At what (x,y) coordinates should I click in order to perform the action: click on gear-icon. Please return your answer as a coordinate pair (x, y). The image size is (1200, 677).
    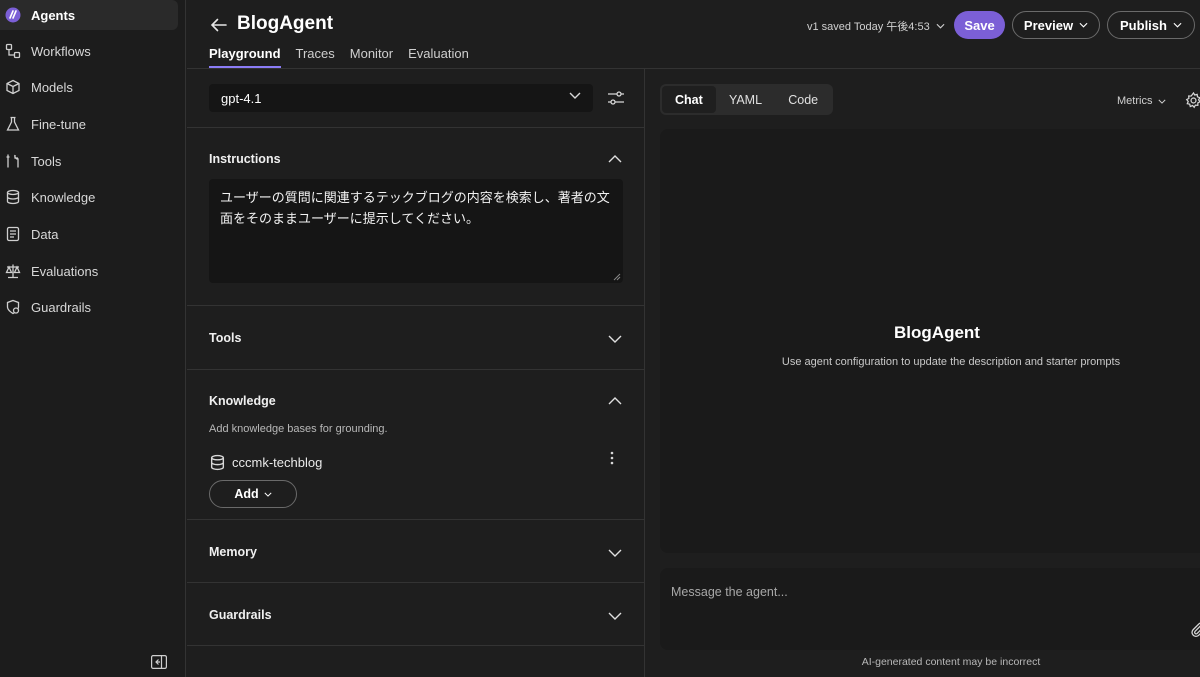
    Looking at the image, I should click on (1192, 100).